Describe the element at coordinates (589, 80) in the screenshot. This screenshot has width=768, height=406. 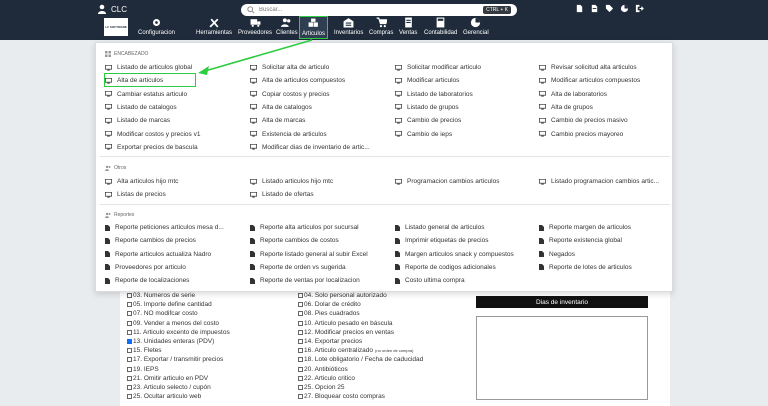
I see `menu-item: Modificar articulos compuestos` at that location.